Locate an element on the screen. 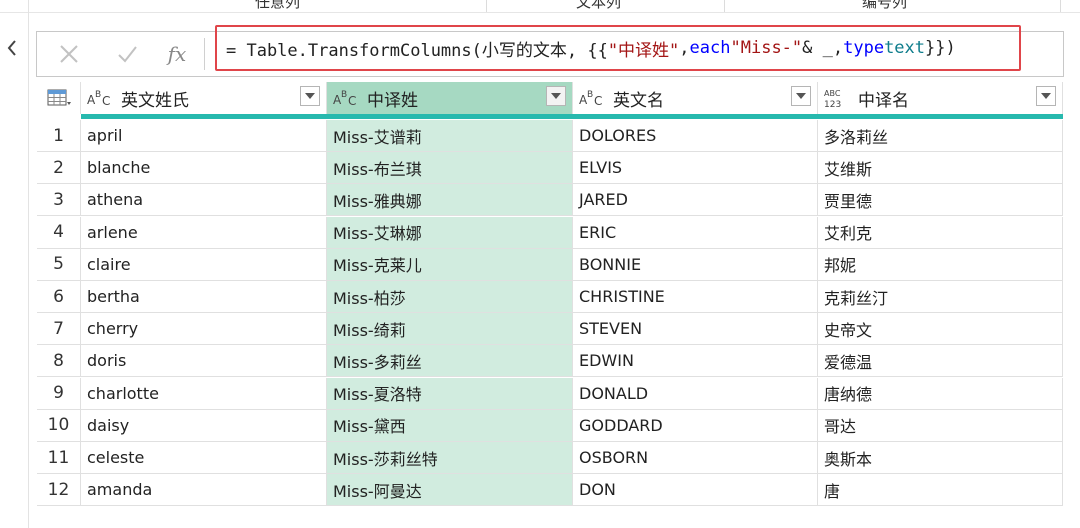 The height and width of the screenshot is (528, 1080). column-header-chinese-surname: A B C 中译姓 is located at coordinates (450, 98).